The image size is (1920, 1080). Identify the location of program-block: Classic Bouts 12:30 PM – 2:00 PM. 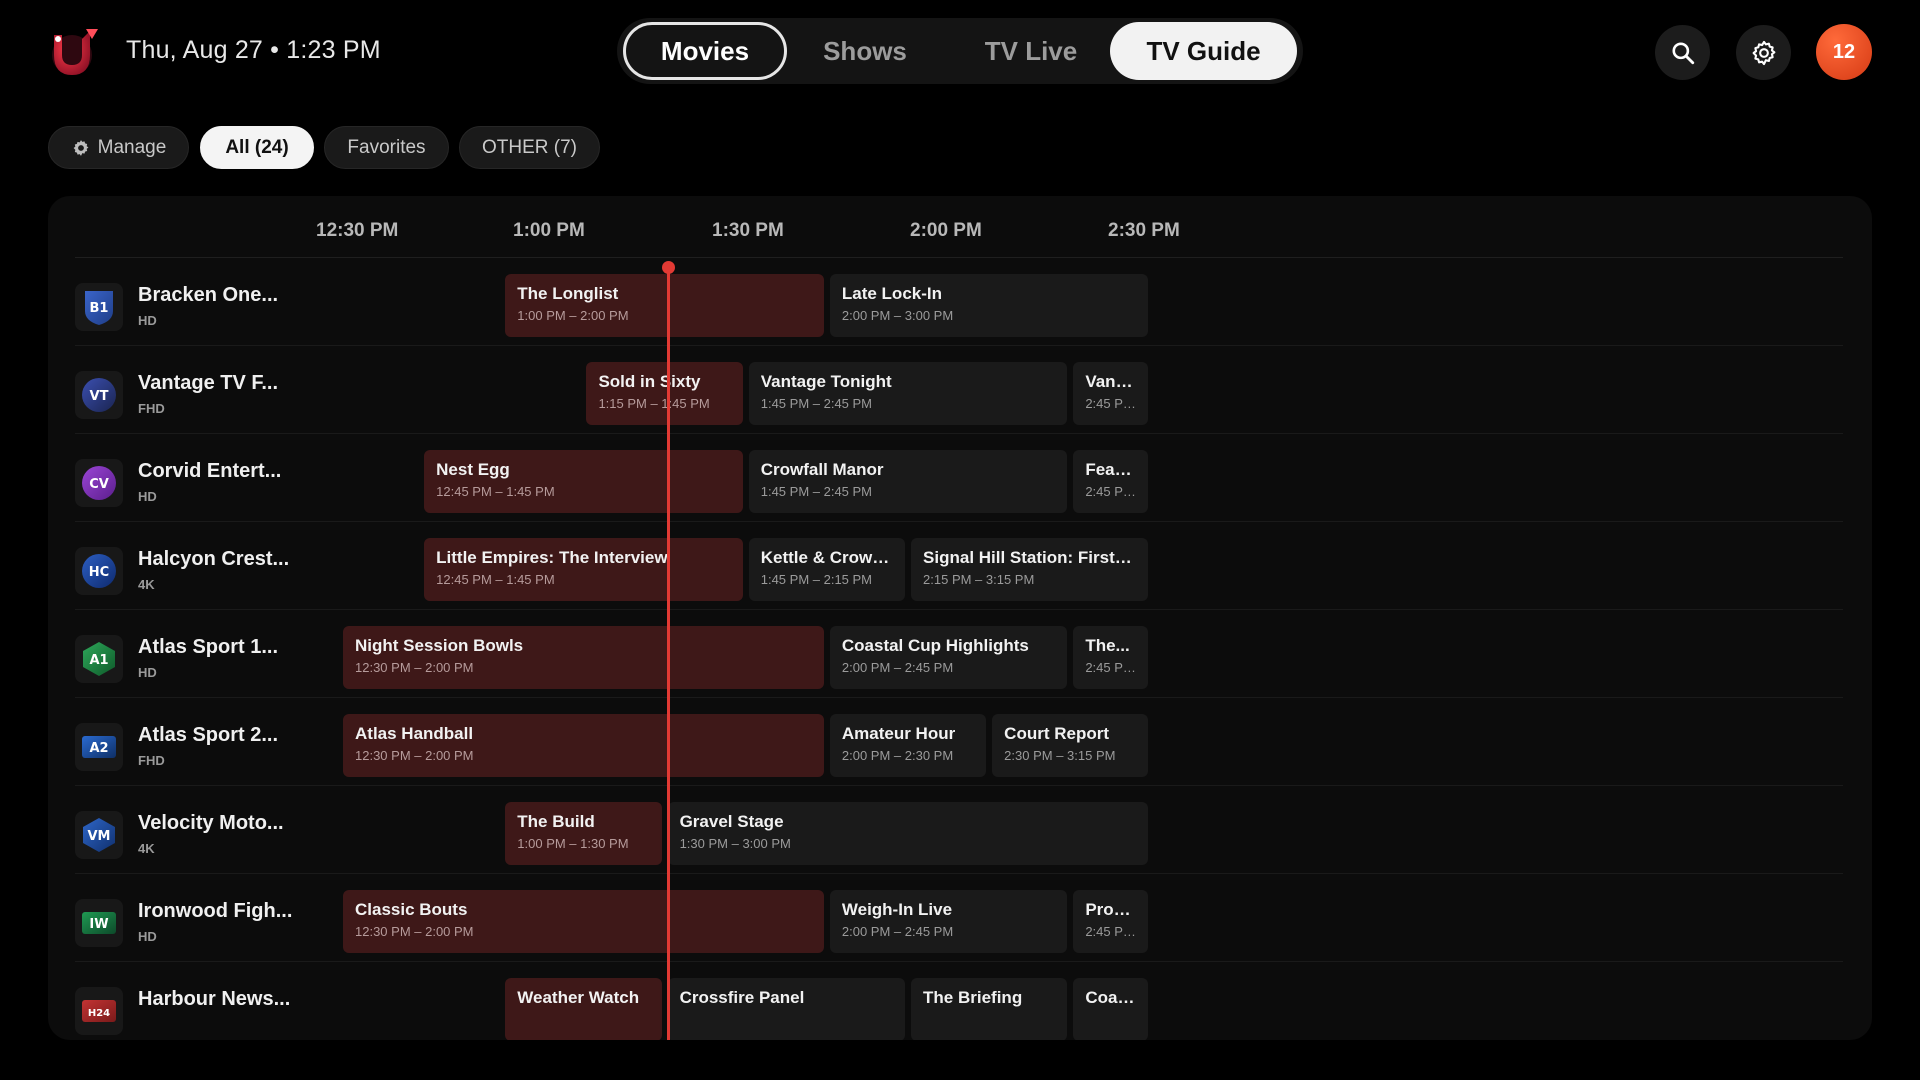
(583, 921).